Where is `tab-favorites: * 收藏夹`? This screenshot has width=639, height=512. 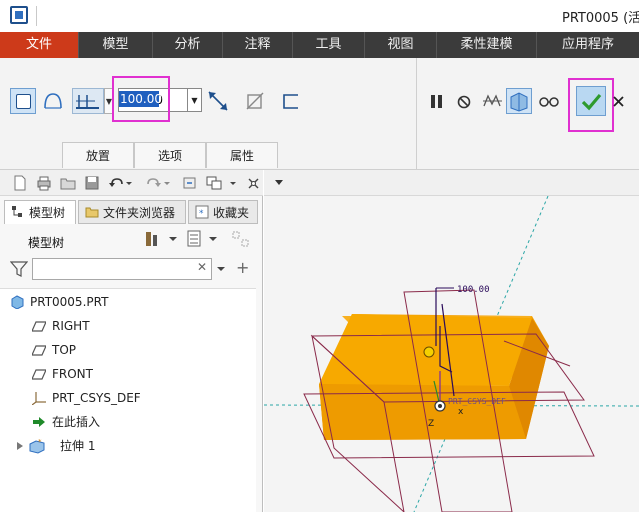 tab-favorites: * 收藏夹 is located at coordinates (223, 212).